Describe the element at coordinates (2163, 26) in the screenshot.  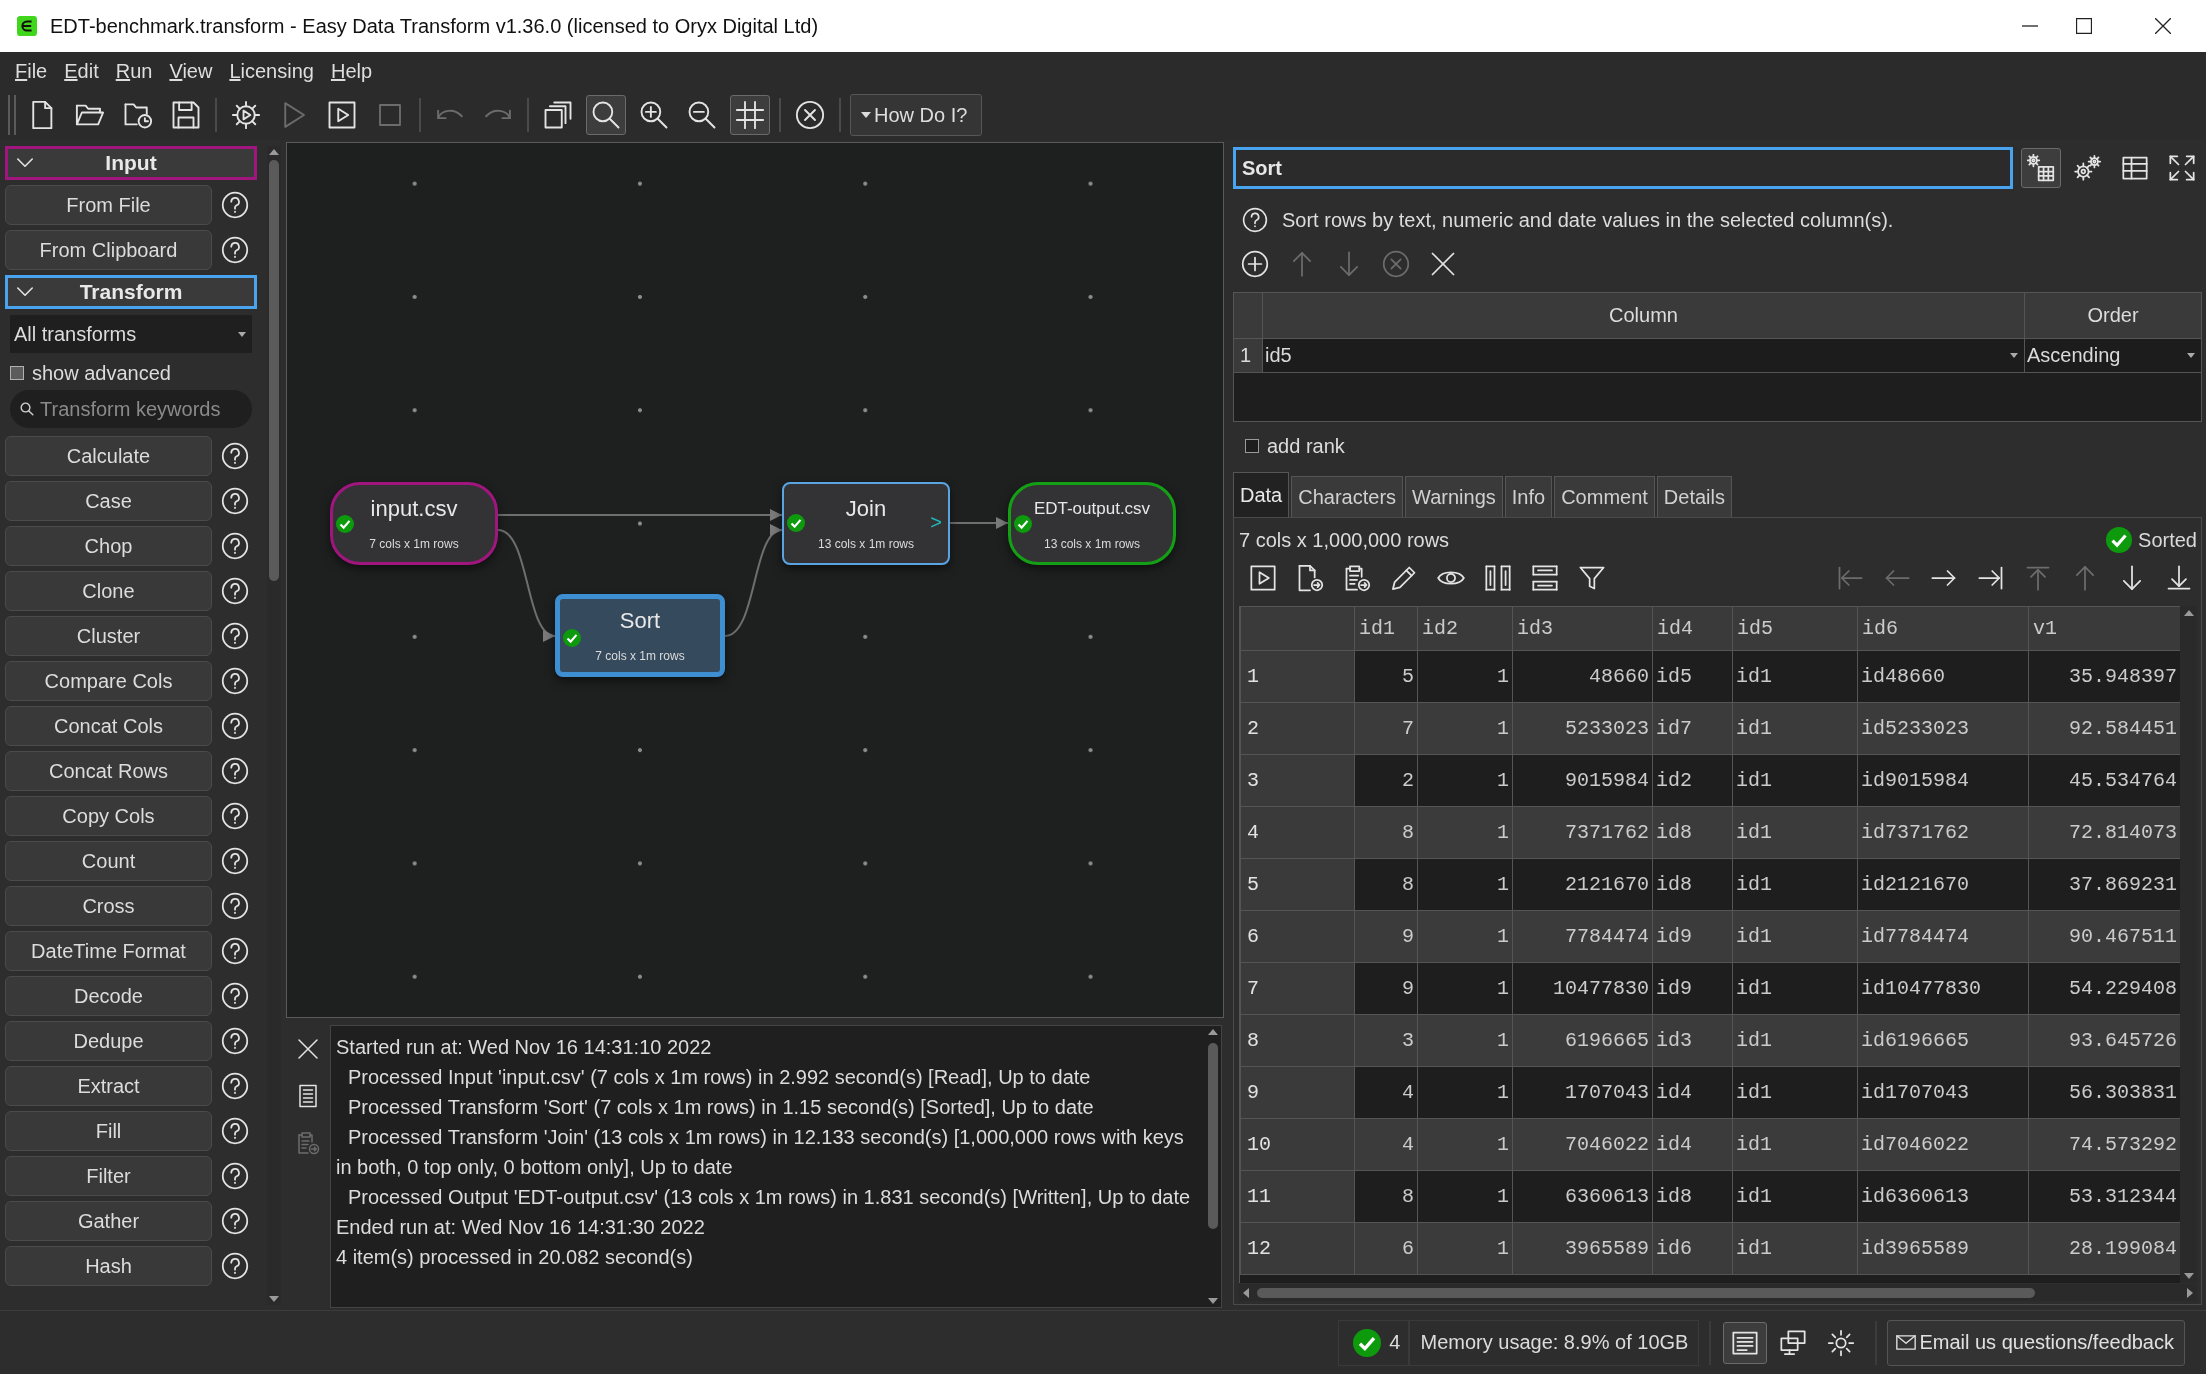
I see `close-icon` at that location.